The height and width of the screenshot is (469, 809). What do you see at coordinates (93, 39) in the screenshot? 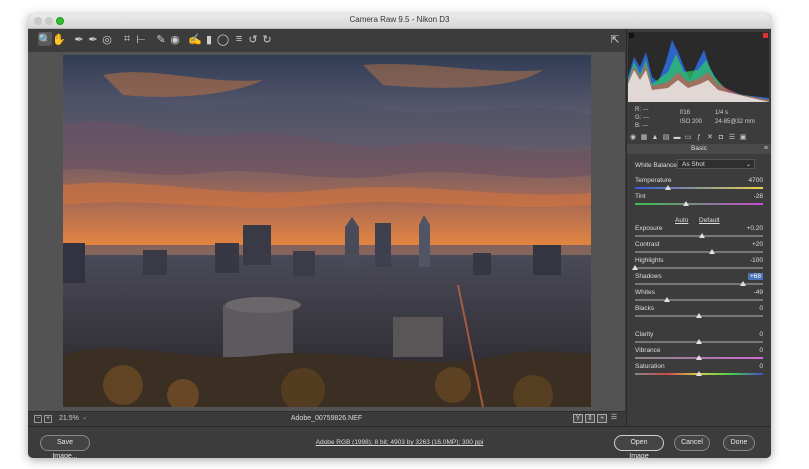
I see `color-sampler-tool-icon: ✒` at bounding box center [93, 39].